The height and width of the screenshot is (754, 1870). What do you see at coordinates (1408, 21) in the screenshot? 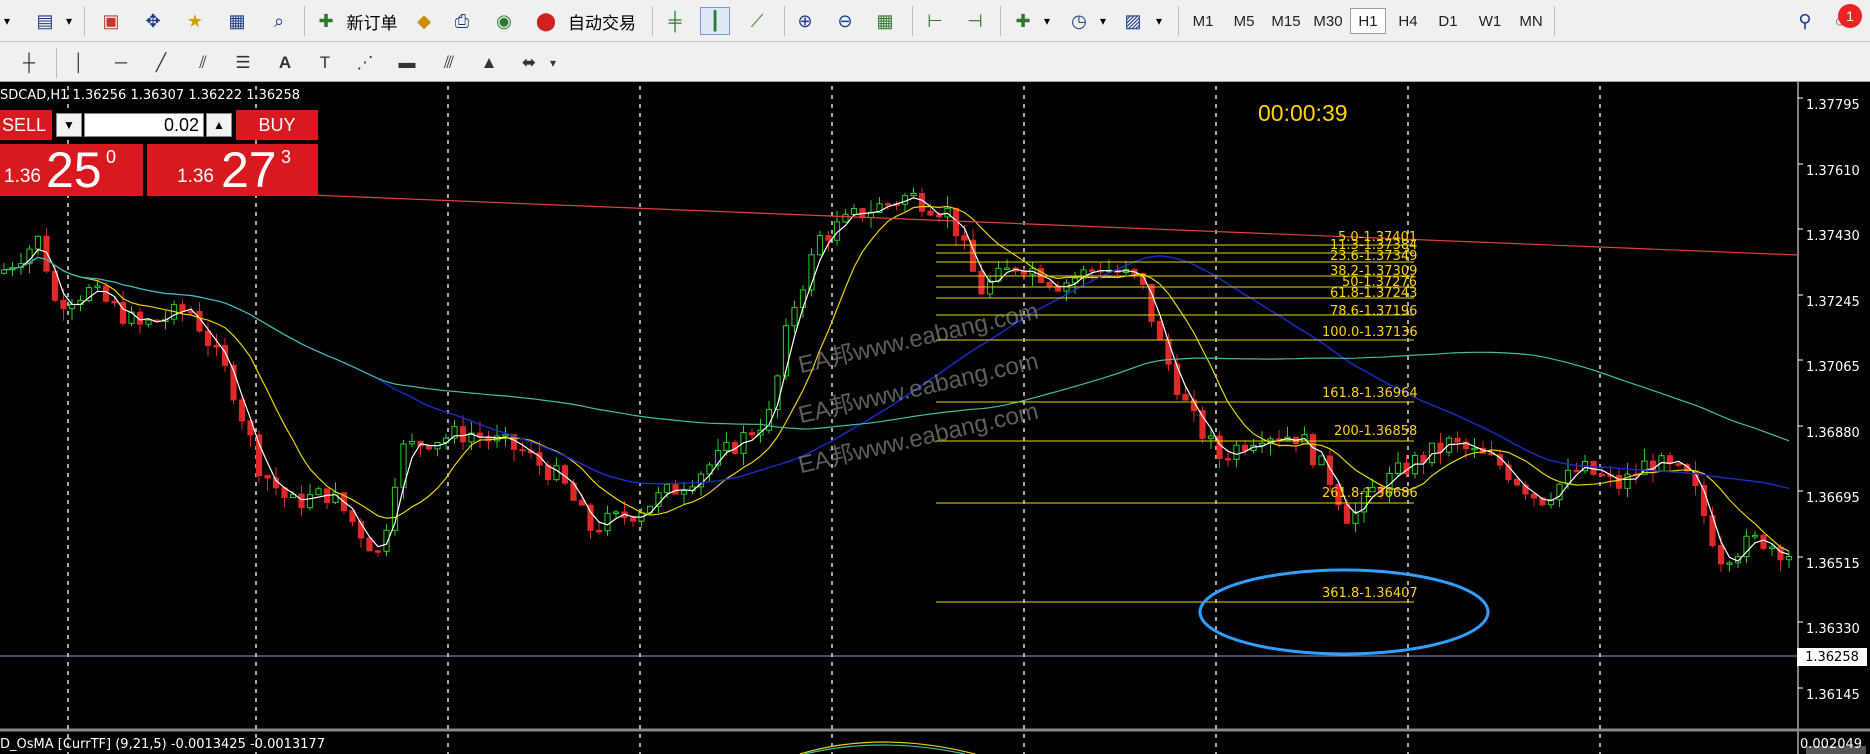
I see `timeframe-h4: H4` at bounding box center [1408, 21].